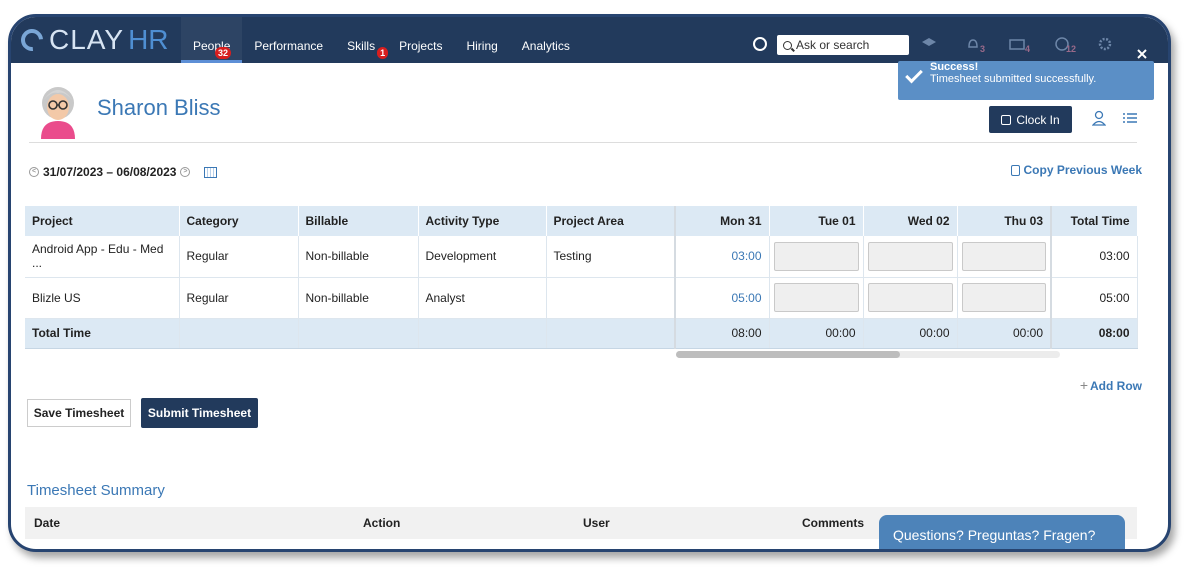 Image resolution: width=1188 pixels, height=574 pixels. What do you see at coordinates (910, 221) in the screenshot?
I see `col-wed: Wed 02` at bounding box center [910, 221].